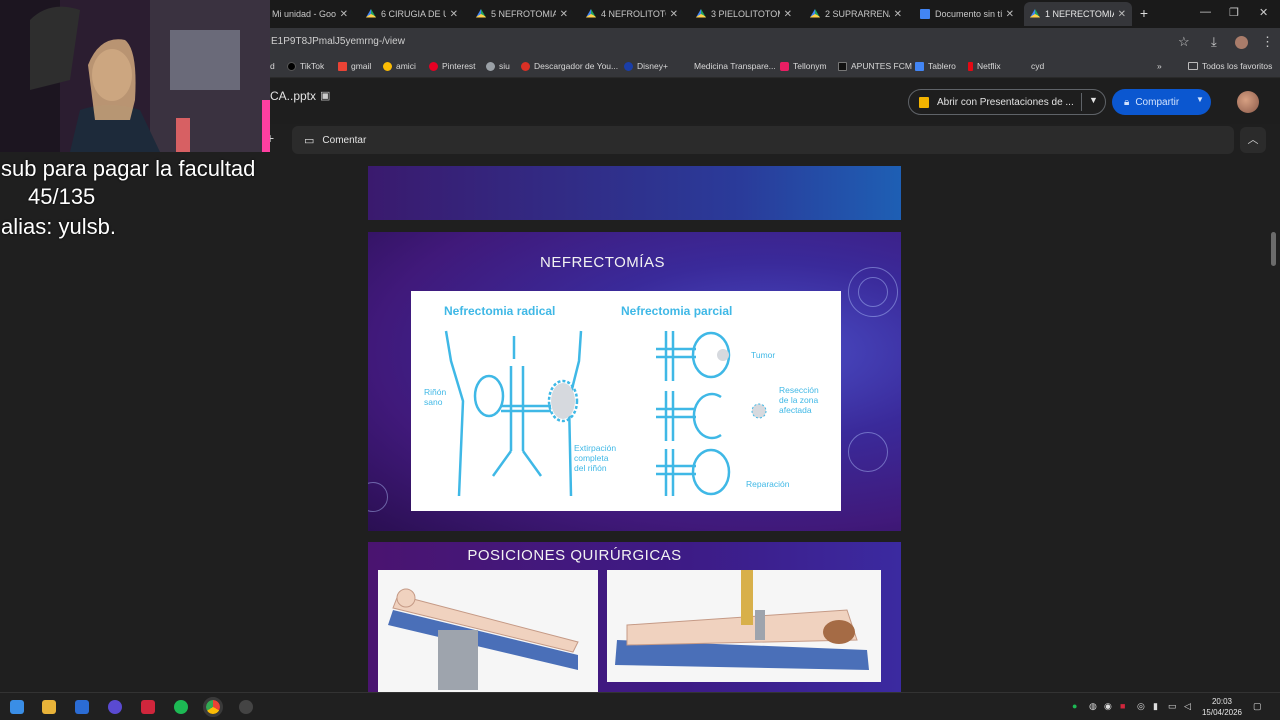 This screenshot has width=1280, height=720. Describe the element at coordinates (1257, 706) in the screenshot. I see `notification-icon: ▢` at that location.